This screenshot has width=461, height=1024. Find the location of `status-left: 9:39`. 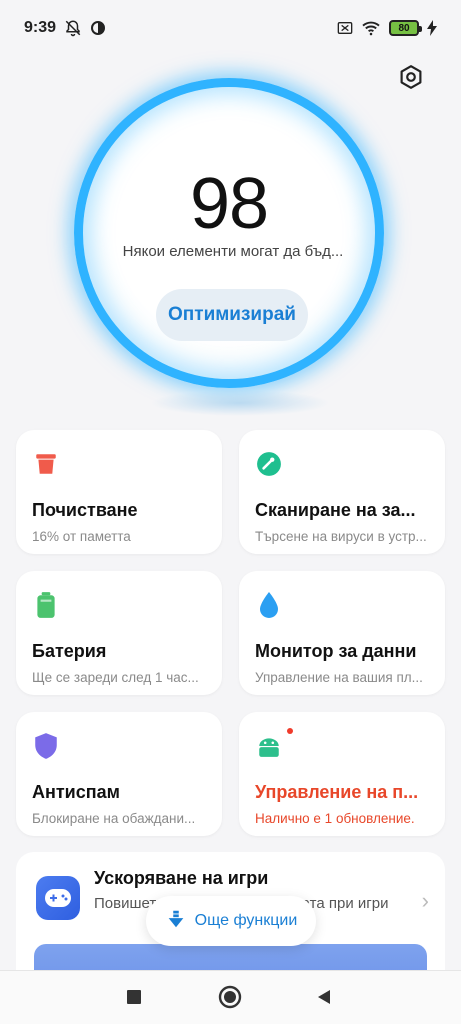

status-left: 9:39 is located at coordinates (65, 28).